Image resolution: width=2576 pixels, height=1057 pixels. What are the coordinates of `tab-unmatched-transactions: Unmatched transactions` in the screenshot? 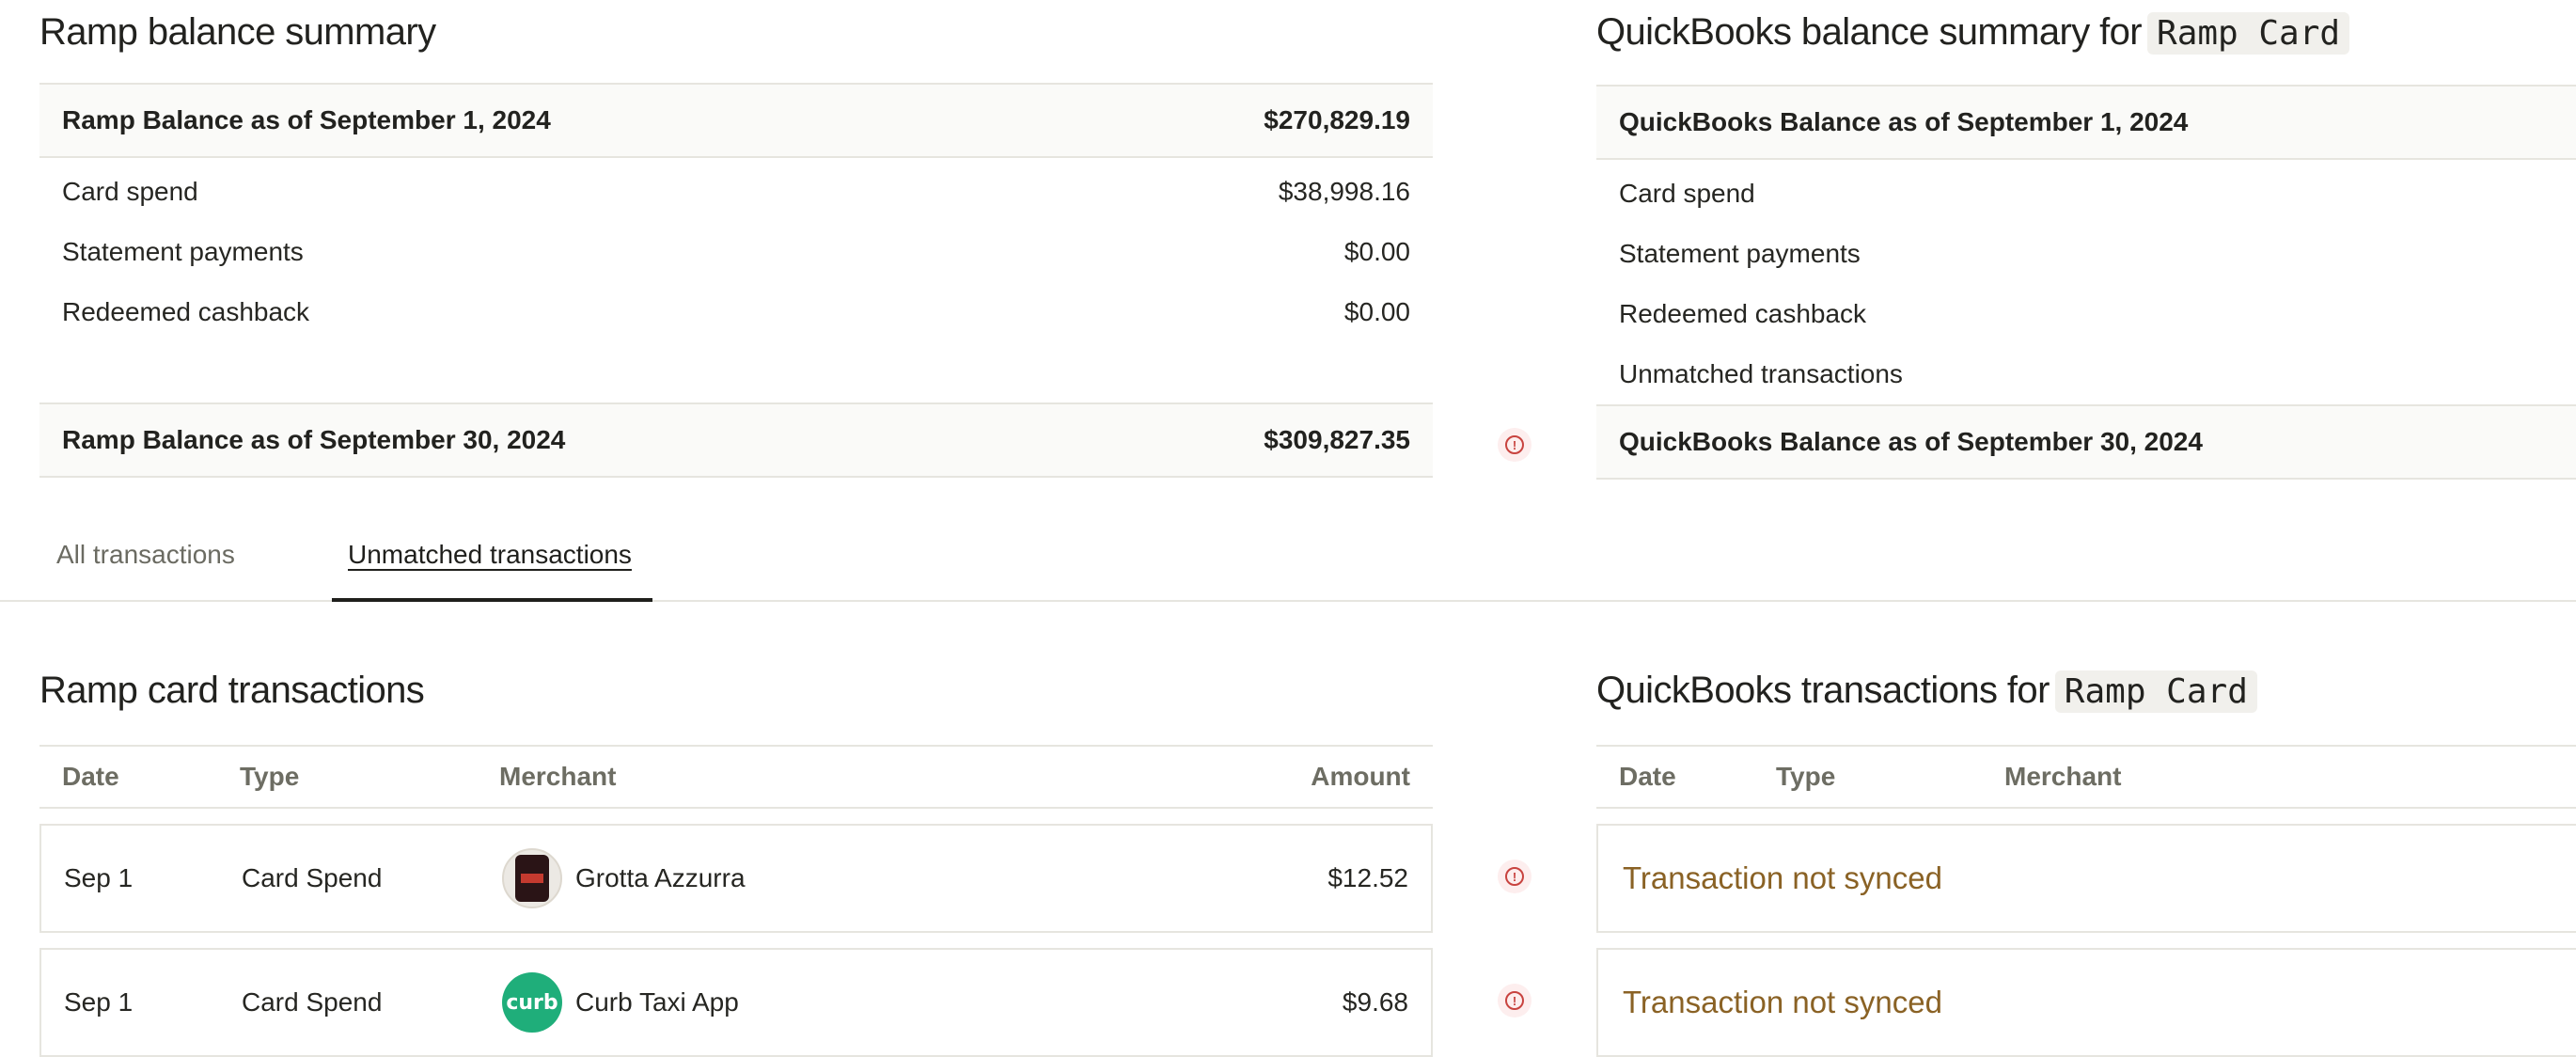 It's located at (490, 555).